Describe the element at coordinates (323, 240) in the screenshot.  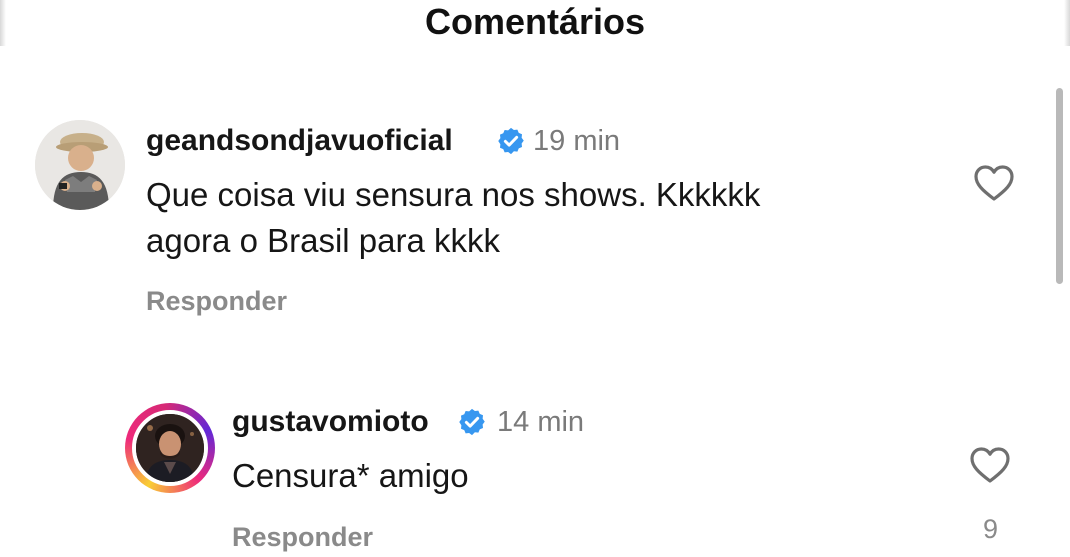
I see `comment-text-line: agora o Brasil para kkkk` at that location.